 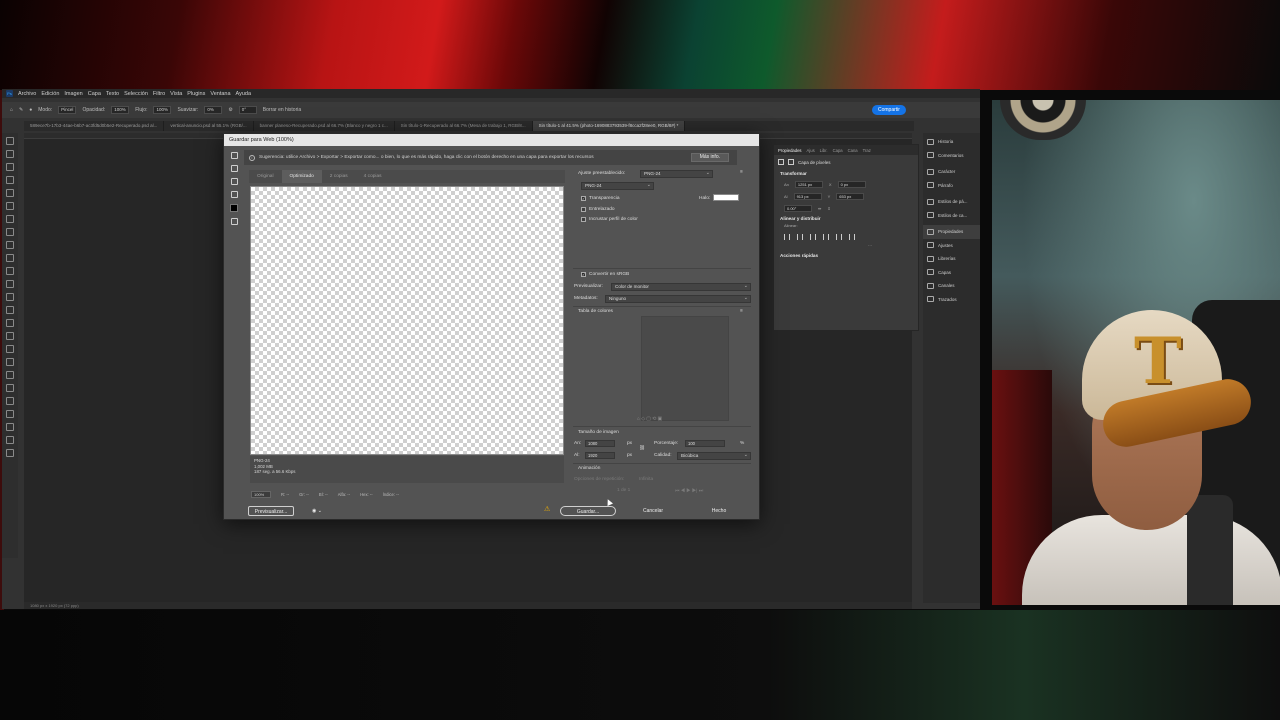 What do you see at coordinates (741, 172) in the screenshot?
I see `optimize-menu-icon: ≡` at bounding box center [741, 172].